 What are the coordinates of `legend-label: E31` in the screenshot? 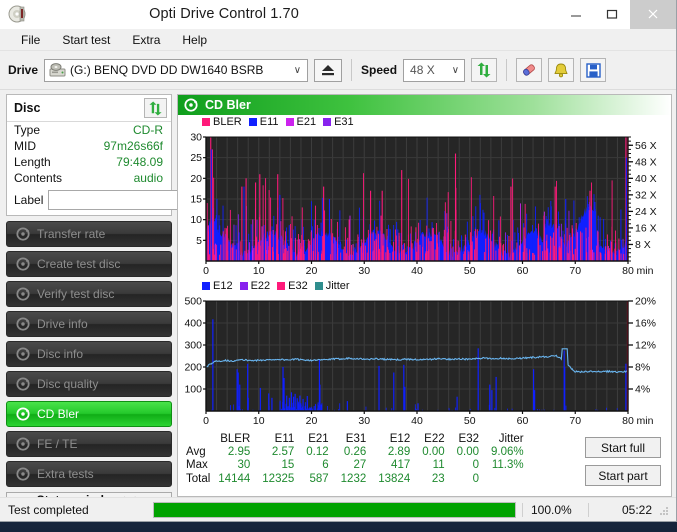 It's located at (344, 122).